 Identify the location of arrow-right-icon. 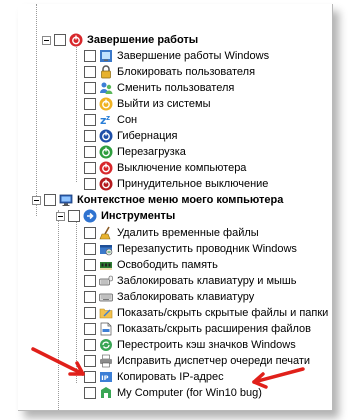
(90, 216).